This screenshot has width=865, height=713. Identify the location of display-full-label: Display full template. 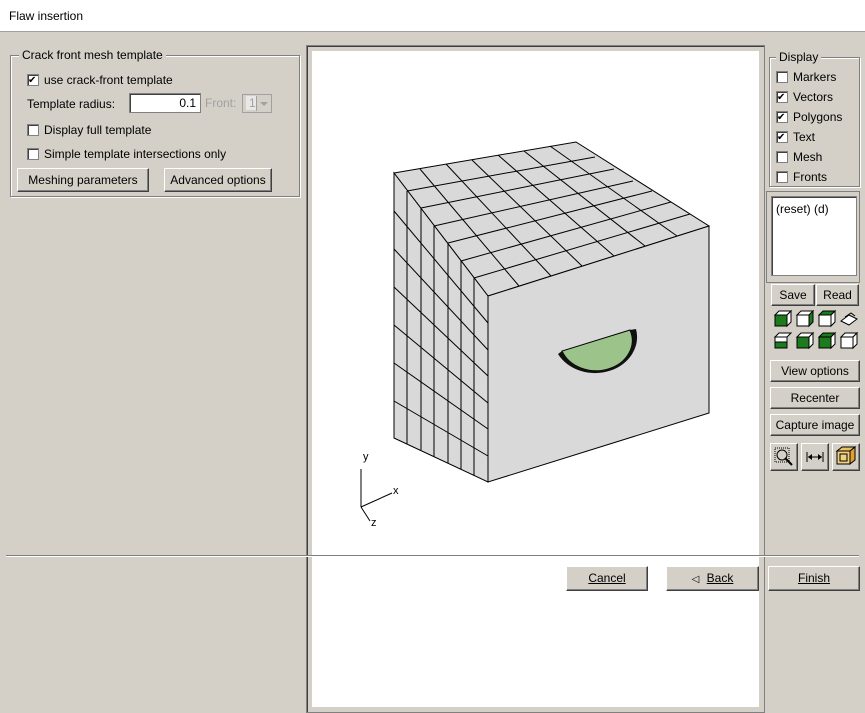
(98, 130).